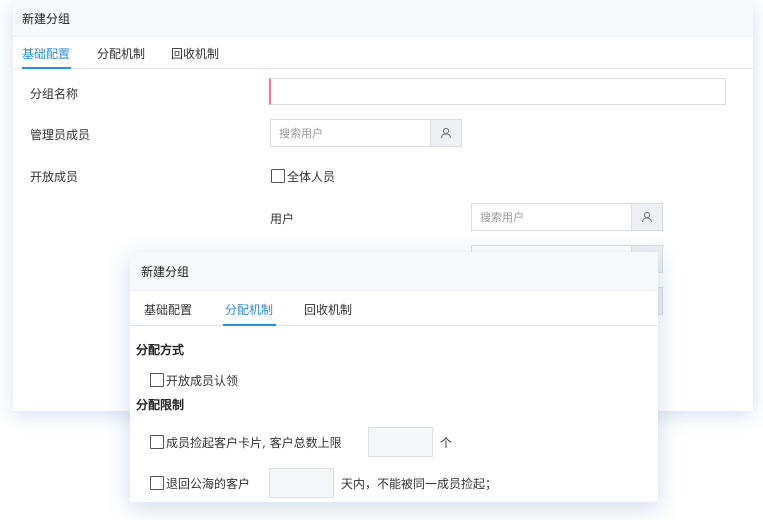 This screenshot has height=520, width=763. What do you see at coordinates (254, 443) in the screenshot?
I see `limit-rule-label: 成员捡起客户卡片, 客户总数上限` at bounding box center [254, 443].